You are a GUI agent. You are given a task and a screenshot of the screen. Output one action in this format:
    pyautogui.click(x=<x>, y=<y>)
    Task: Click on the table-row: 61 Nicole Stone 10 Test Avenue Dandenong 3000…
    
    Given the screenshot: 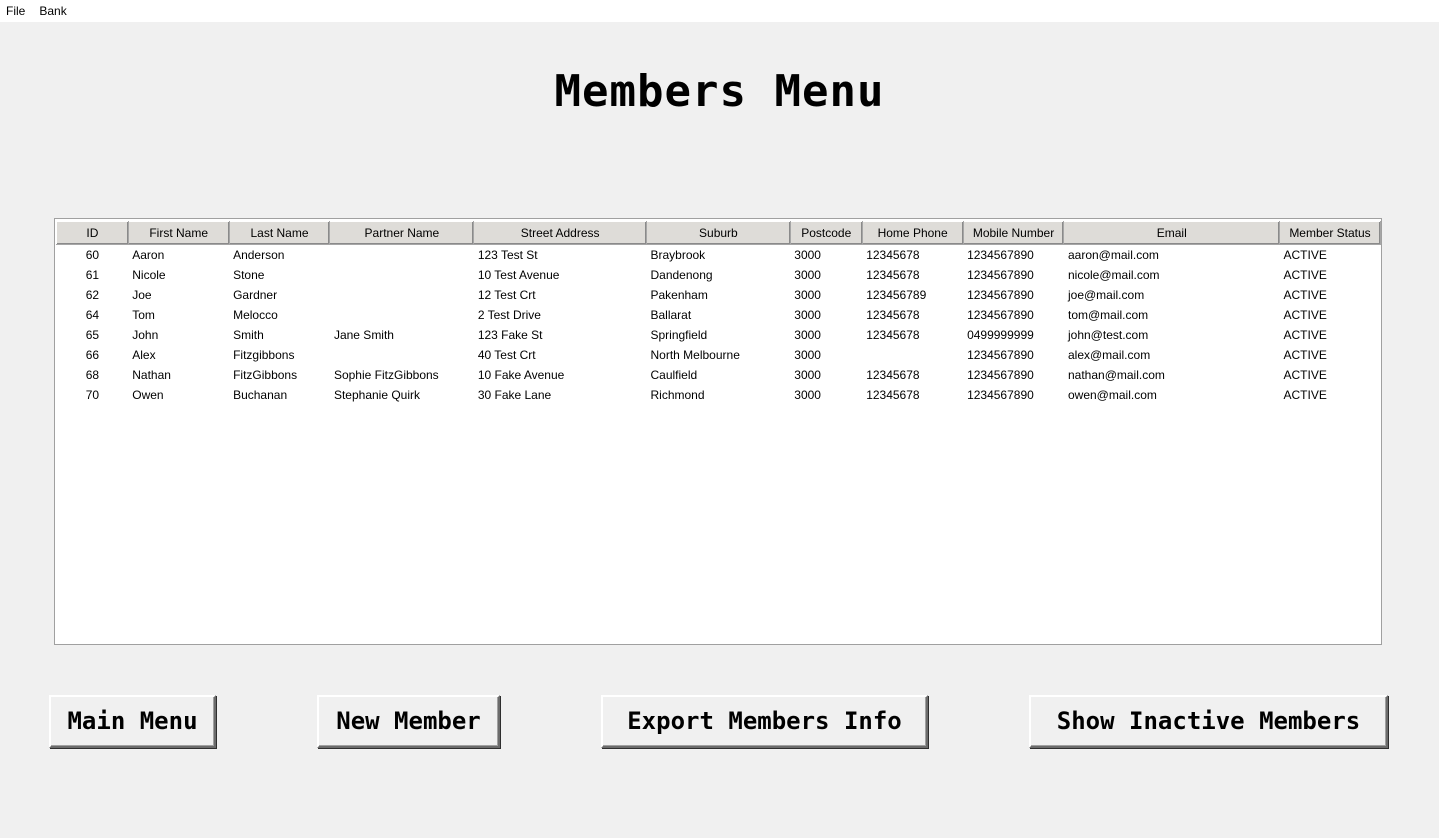 What is the action you would take?
    pyautogui.click(x=719, y=275)
    